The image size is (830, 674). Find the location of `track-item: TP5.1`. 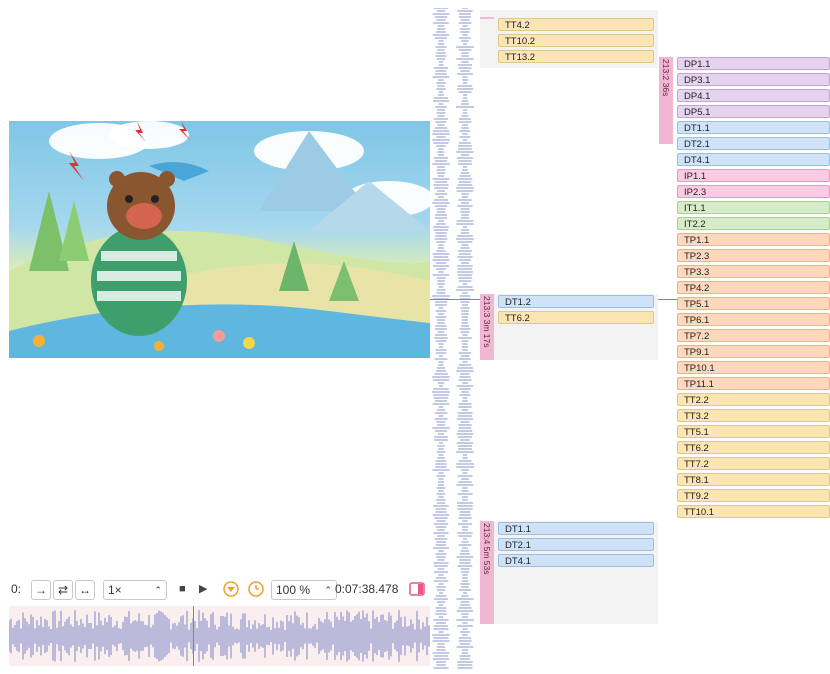

track-item: TP5.1 is located at coordinates (753, 303).